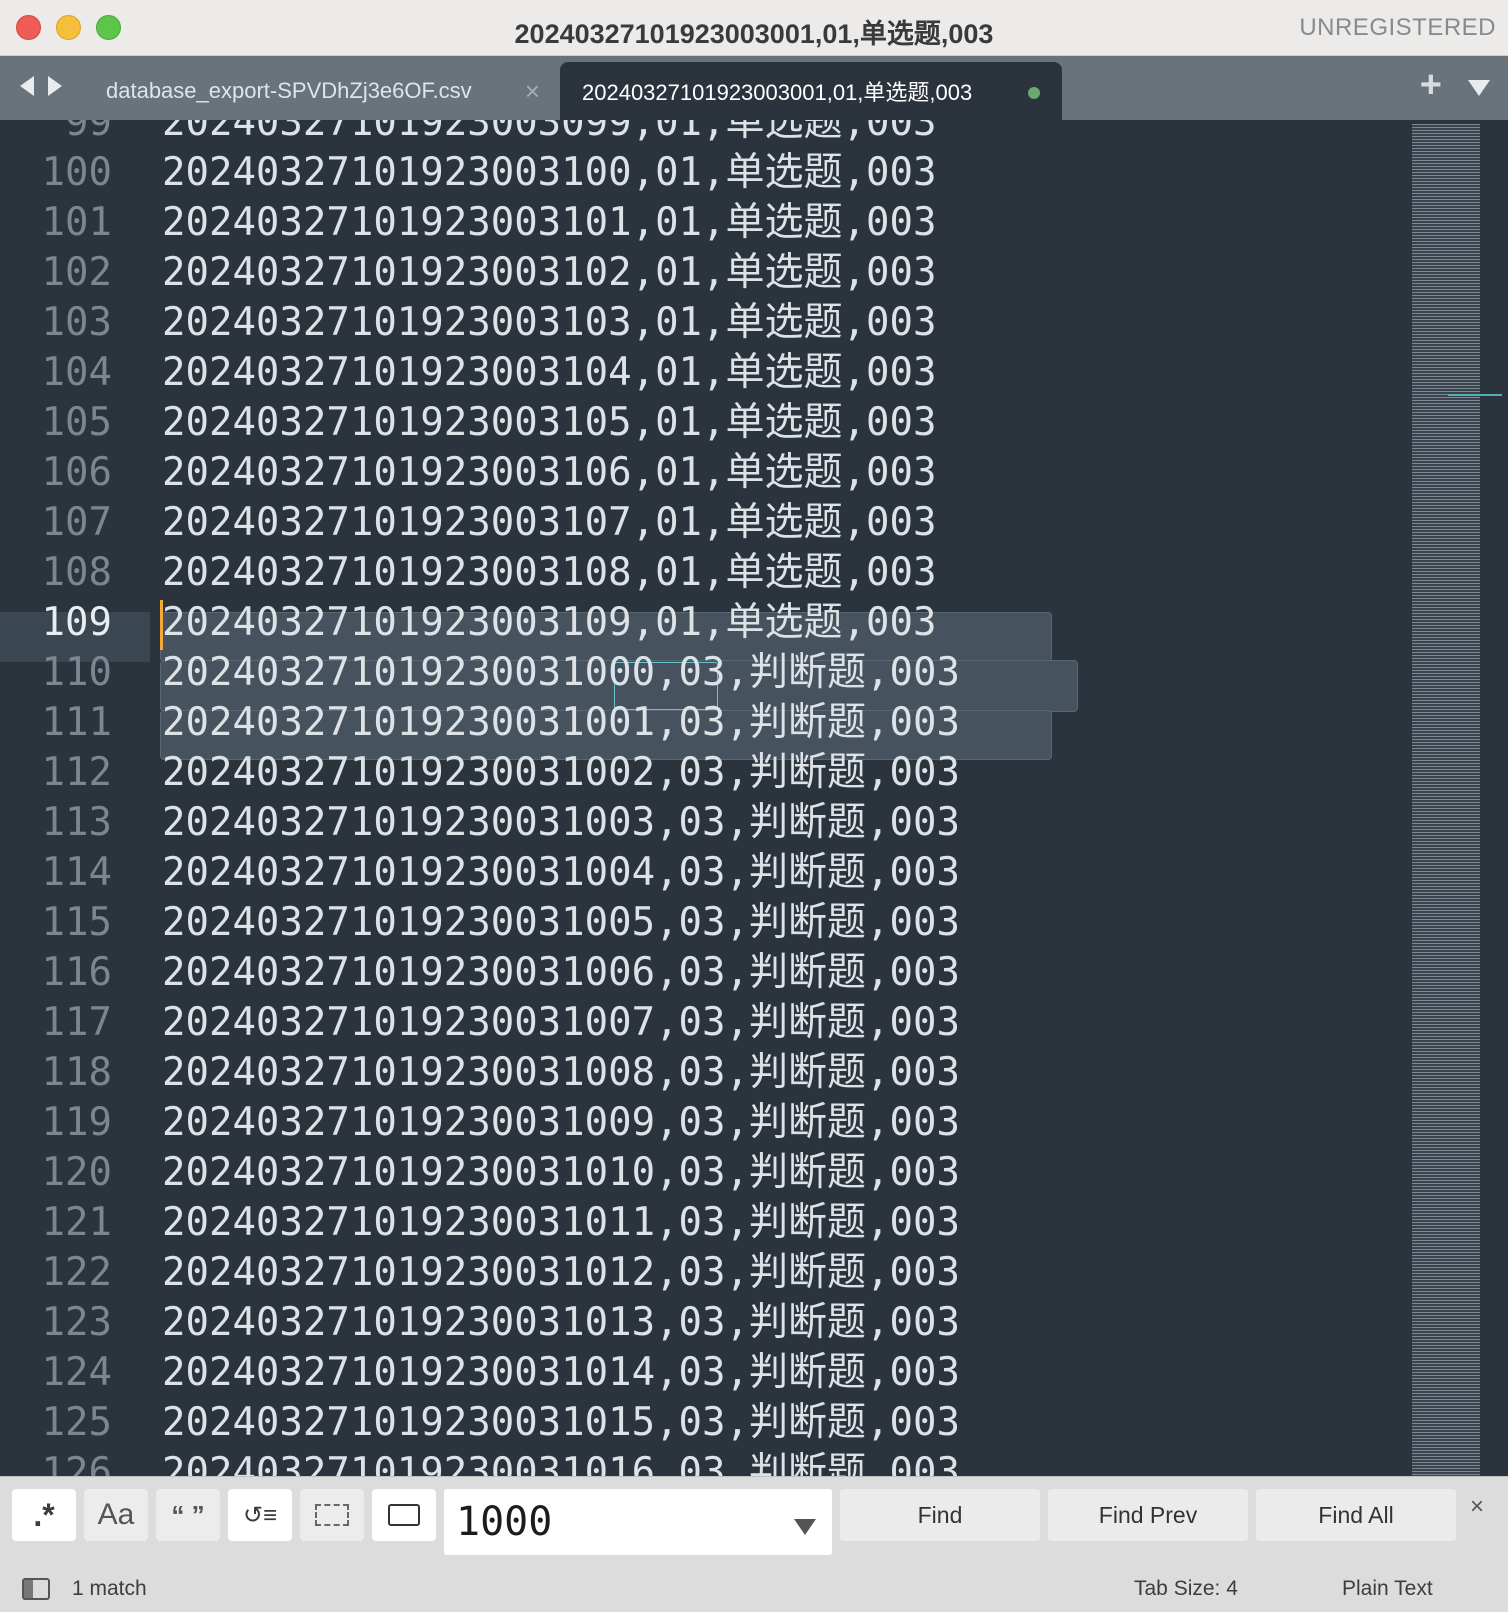 This screenshot has height=1612, width=1508. I want to click on minimap, so click(1446, 800).